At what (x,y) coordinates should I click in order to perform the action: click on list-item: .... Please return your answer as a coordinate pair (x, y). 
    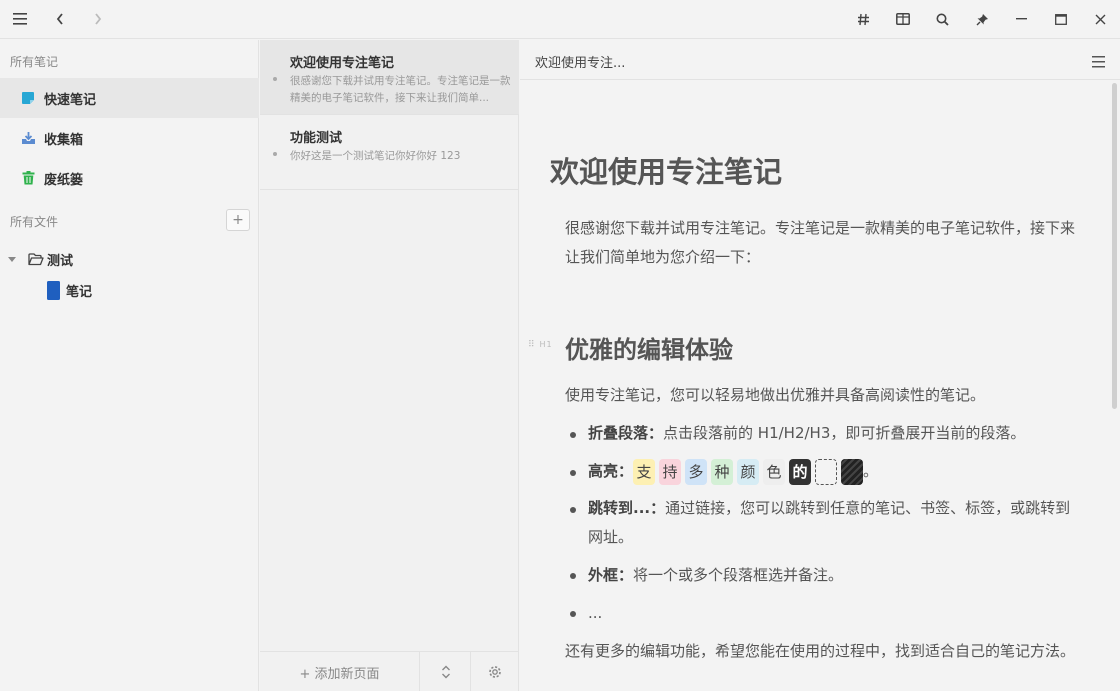
    Looking at the image, I should click on (833, 613).